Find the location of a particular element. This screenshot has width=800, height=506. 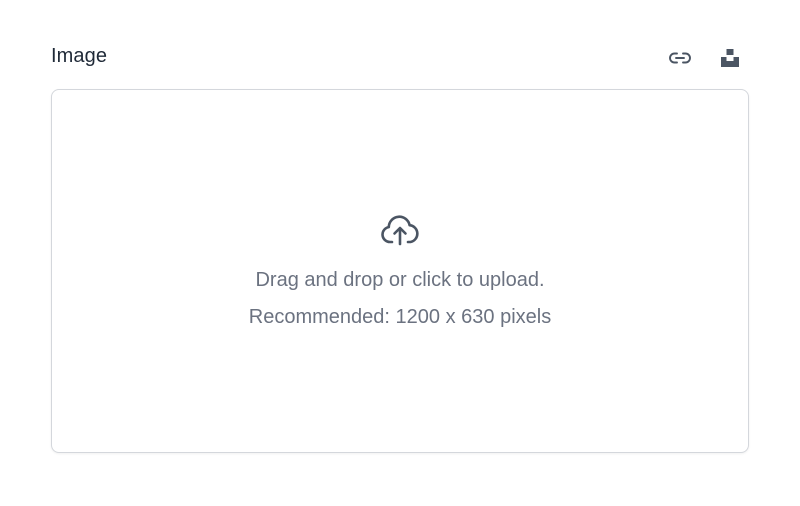

link-icon is located at coordinates (680, 58).